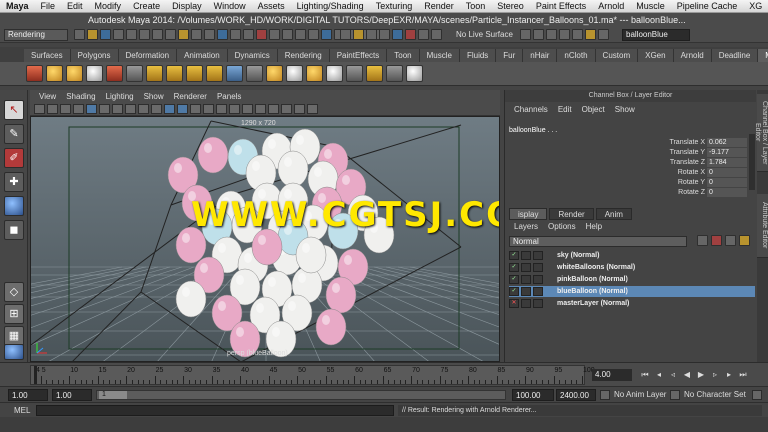 The width and height of the screenshot is (768, 432). What do you see at coordinates (169, 108) in the screenshot?
I see `wireframe-icon` at bounding box center [169, 108].